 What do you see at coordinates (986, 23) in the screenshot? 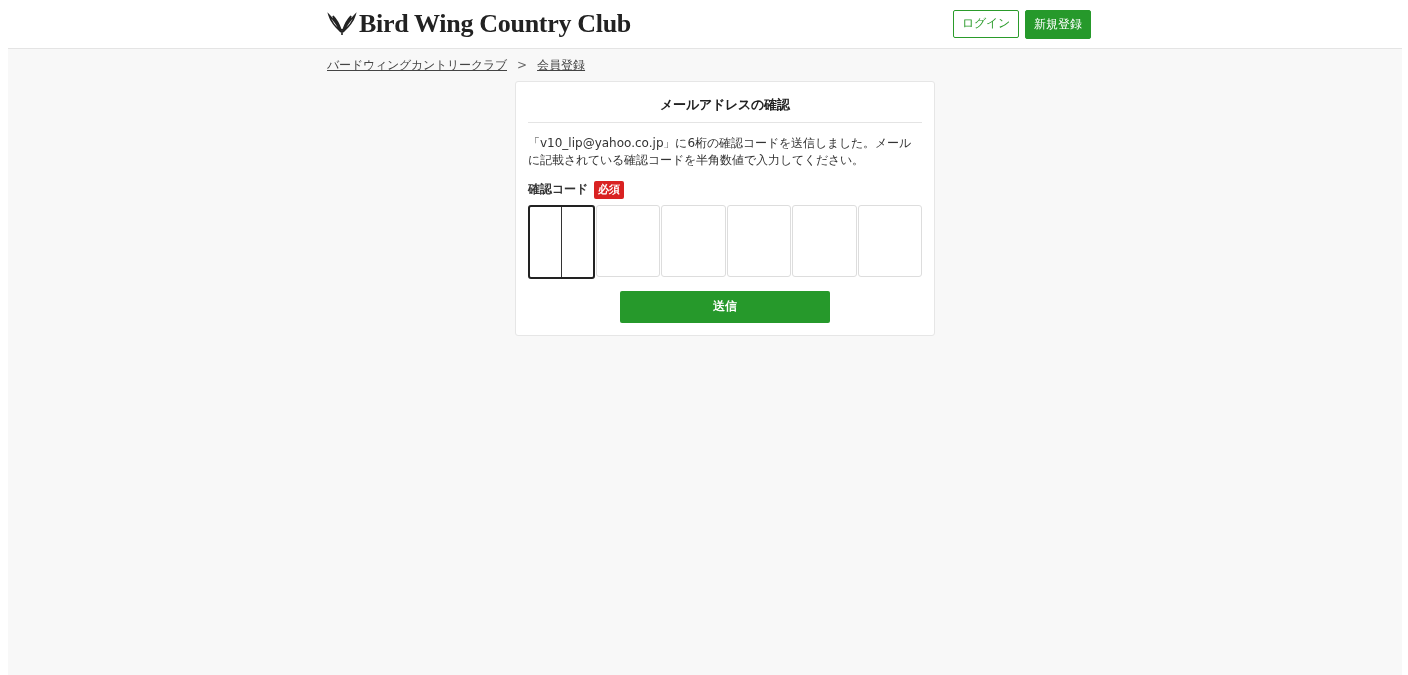
I see `login-button: ログイン` at bounding box center [986, 23].